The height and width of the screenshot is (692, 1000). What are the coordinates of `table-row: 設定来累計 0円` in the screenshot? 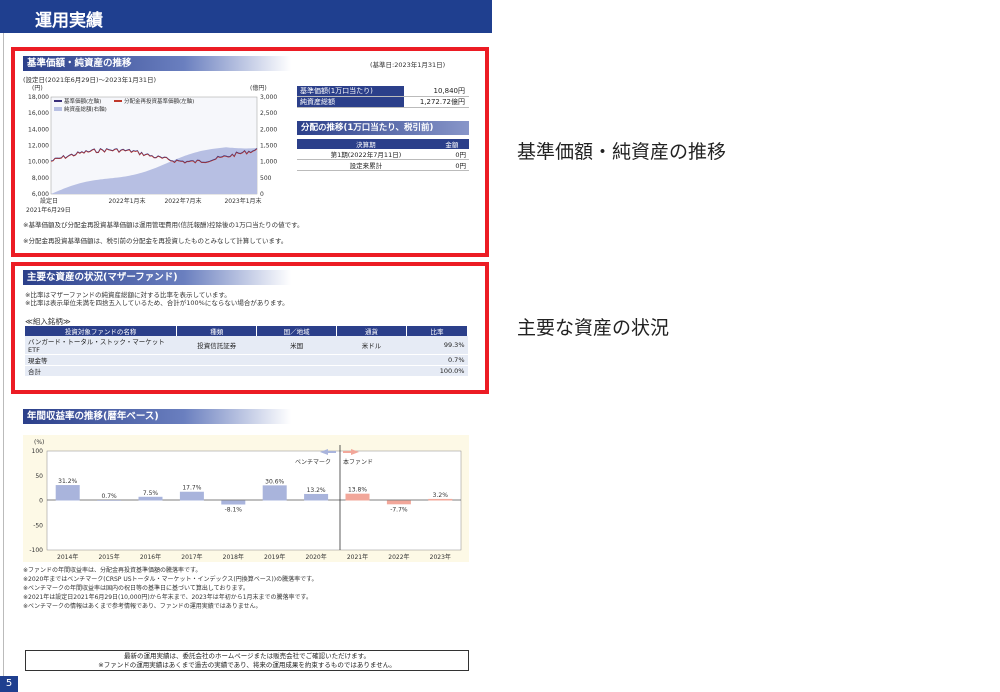 It's located at (383, 165).